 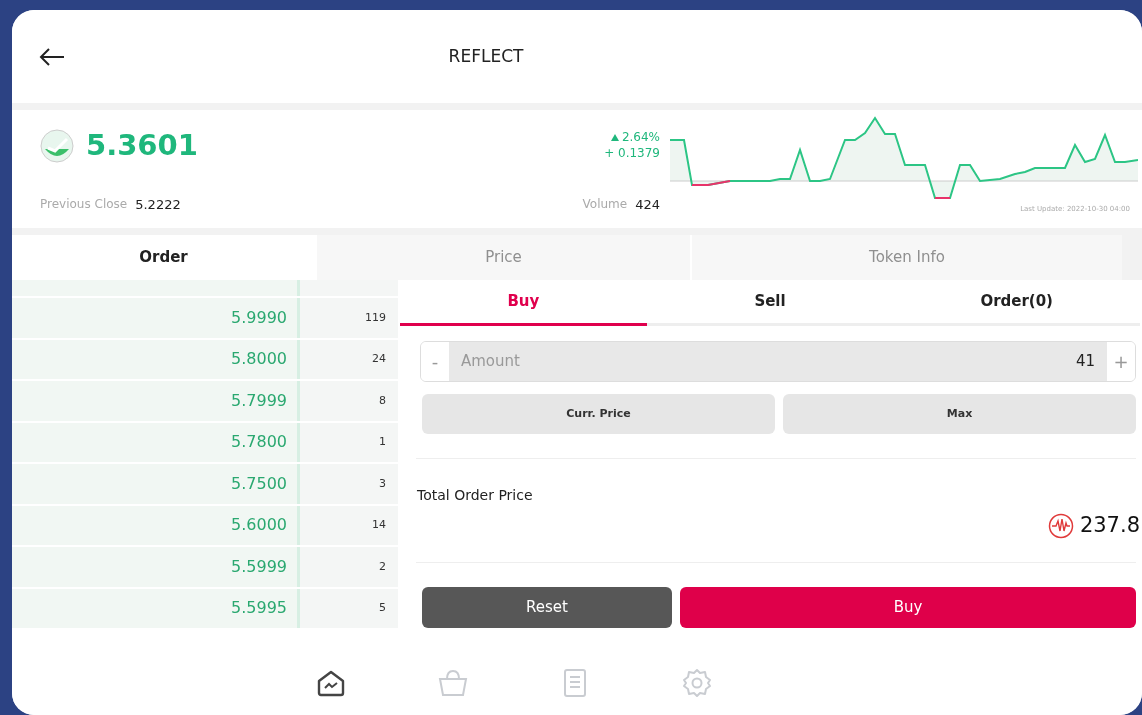 I want to click on currency-icon, so click(x=1060, y=525).